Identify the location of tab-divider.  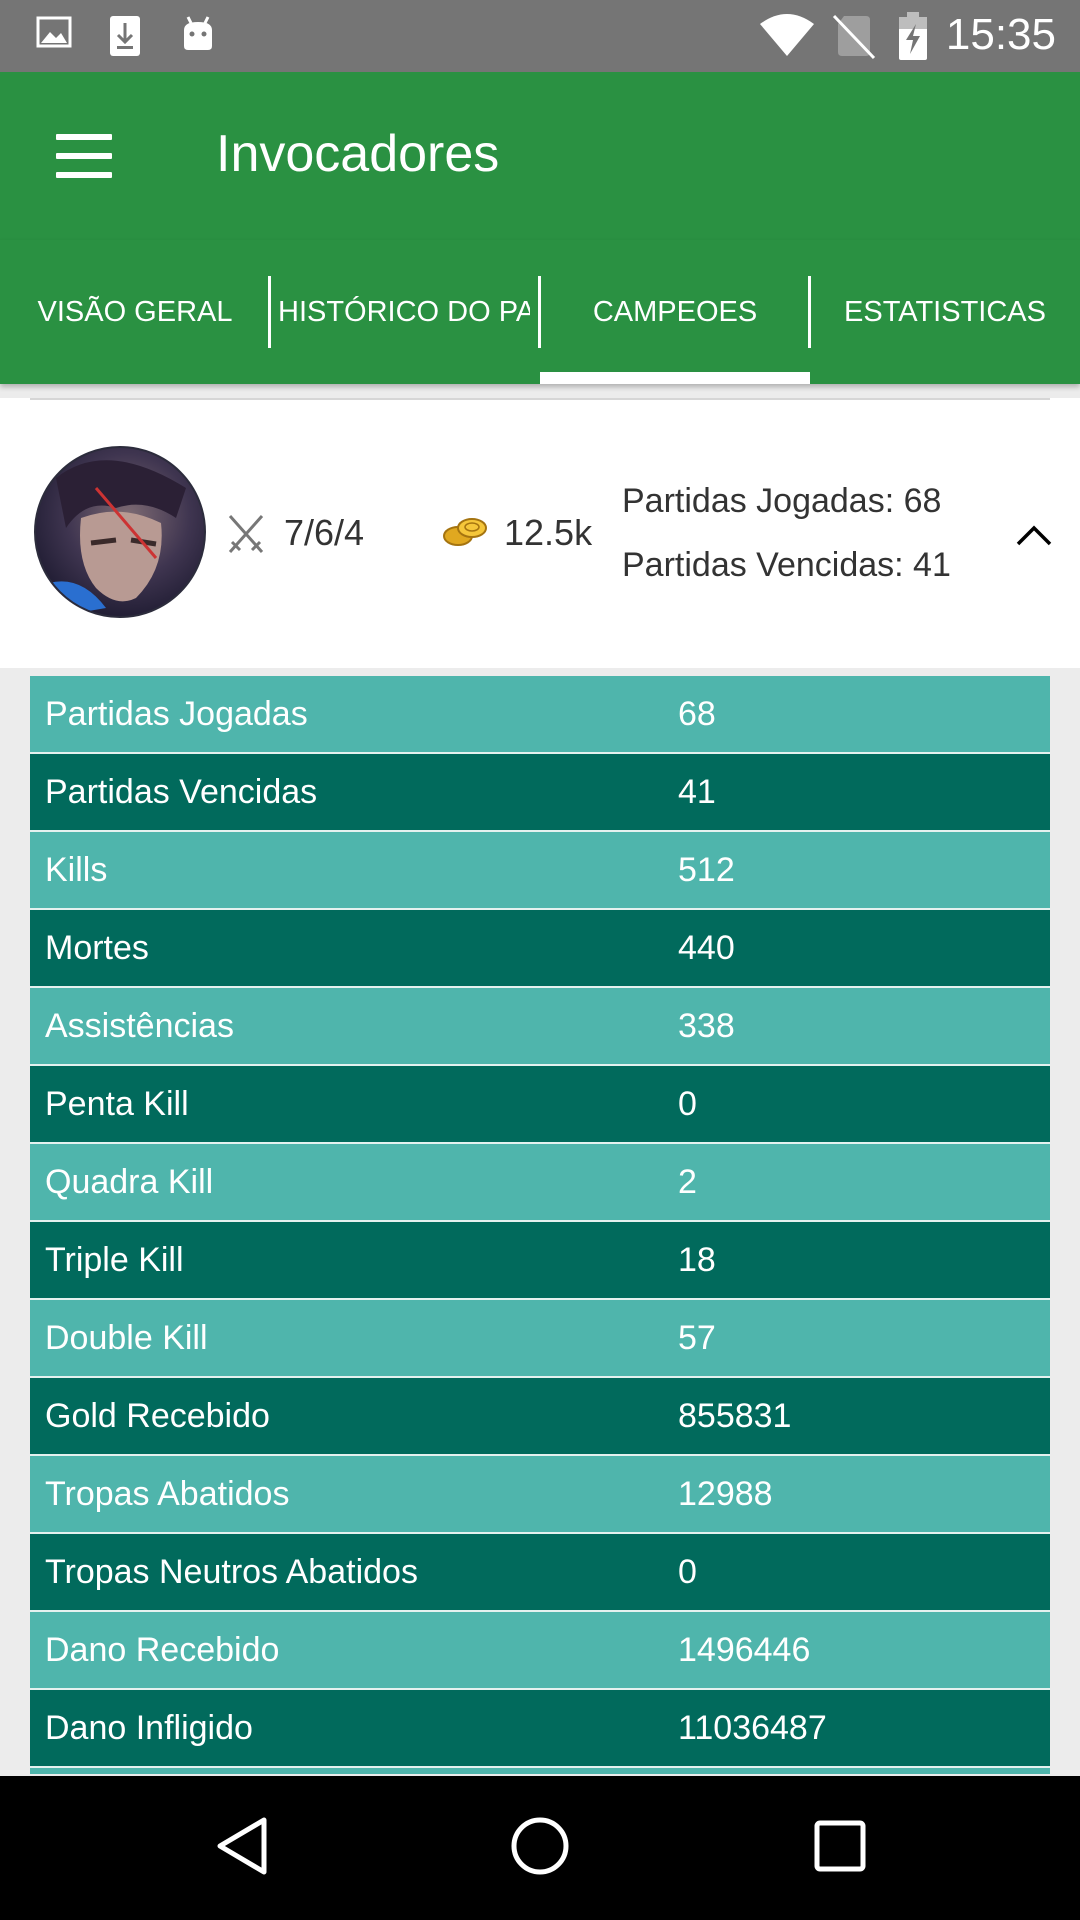
(269, 312).